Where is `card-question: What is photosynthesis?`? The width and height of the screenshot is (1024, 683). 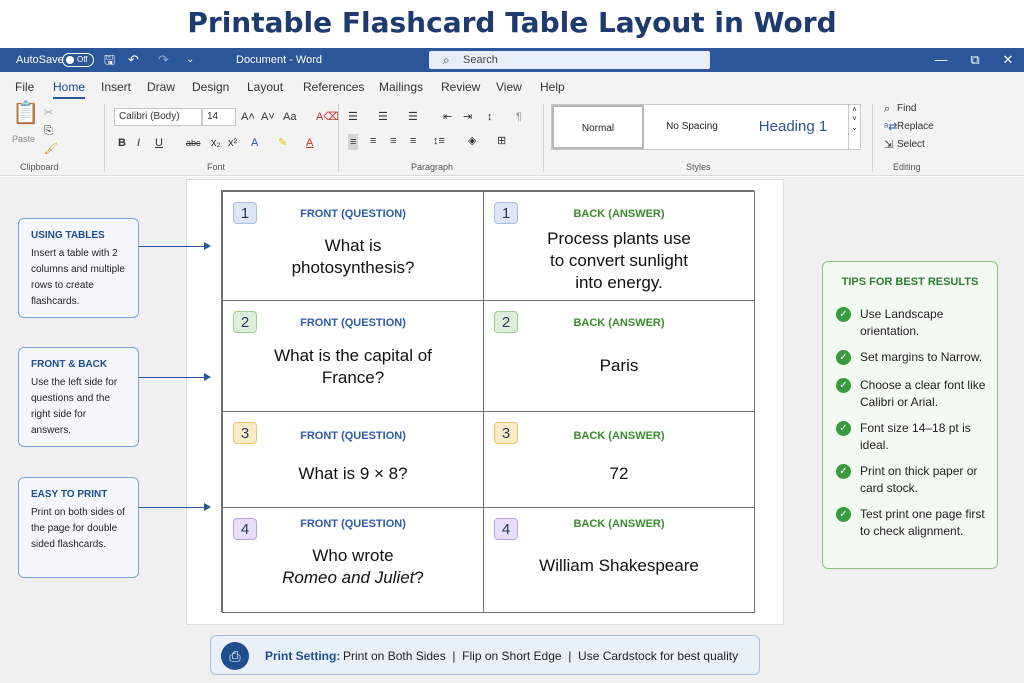 card-question: What is photosynthesis? is located at coordinates (353, 256).